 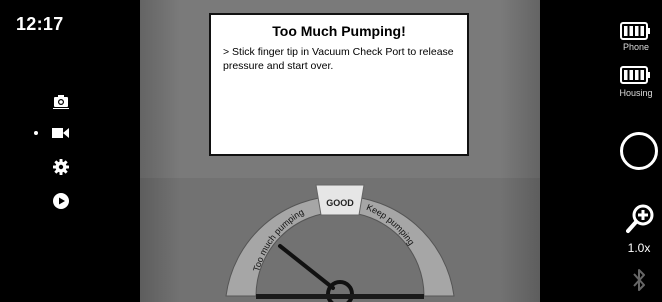 What do you see at coordinates (340, 296) in the screenshot?
I see `gauge-base` at bounding box center [340, 296].